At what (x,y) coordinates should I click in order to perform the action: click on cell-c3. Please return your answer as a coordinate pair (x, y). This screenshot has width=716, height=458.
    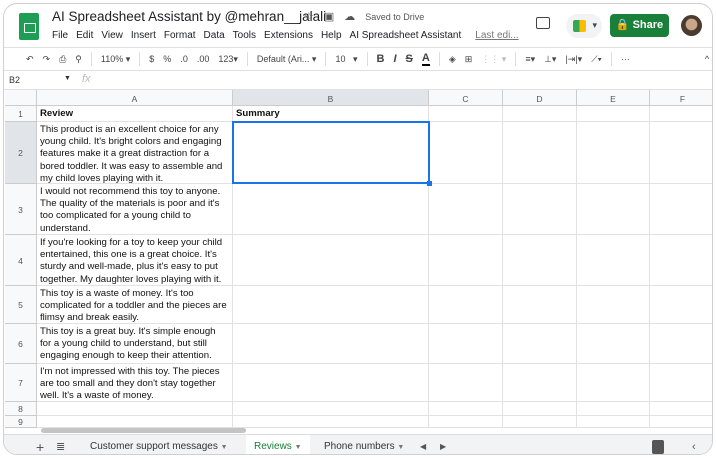
    Looking at the image, I should click on (466, 209).